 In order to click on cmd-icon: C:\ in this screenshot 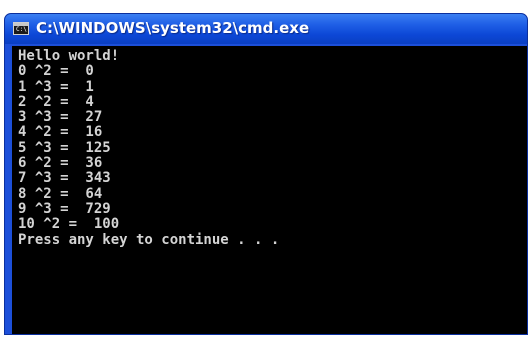, I will do `click(21, 28)`.